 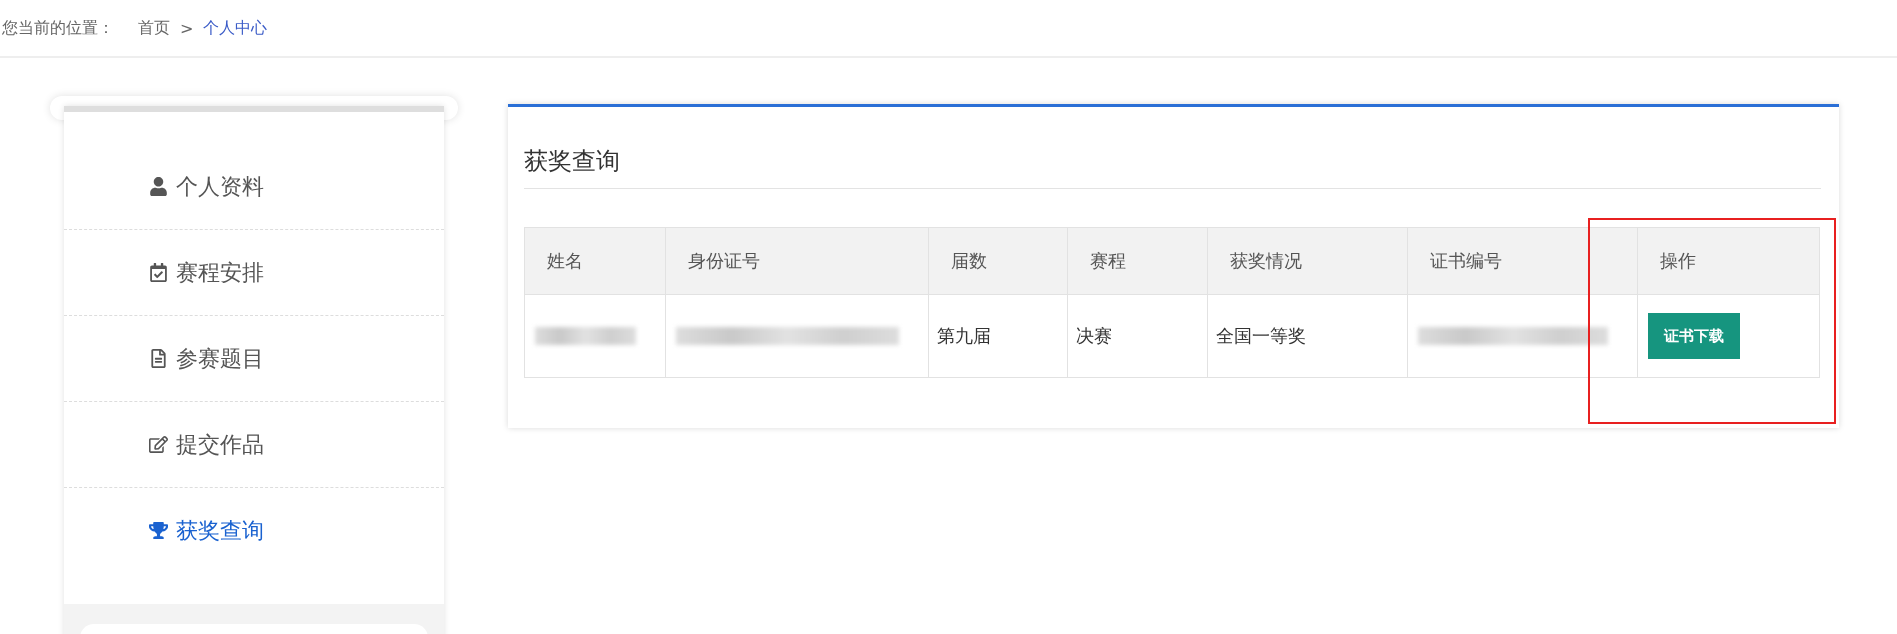 What do you see at coordinates (1137, 336) in the screenshot?
I see `table-cell: 决赛` at bounding box center [1137, 336].